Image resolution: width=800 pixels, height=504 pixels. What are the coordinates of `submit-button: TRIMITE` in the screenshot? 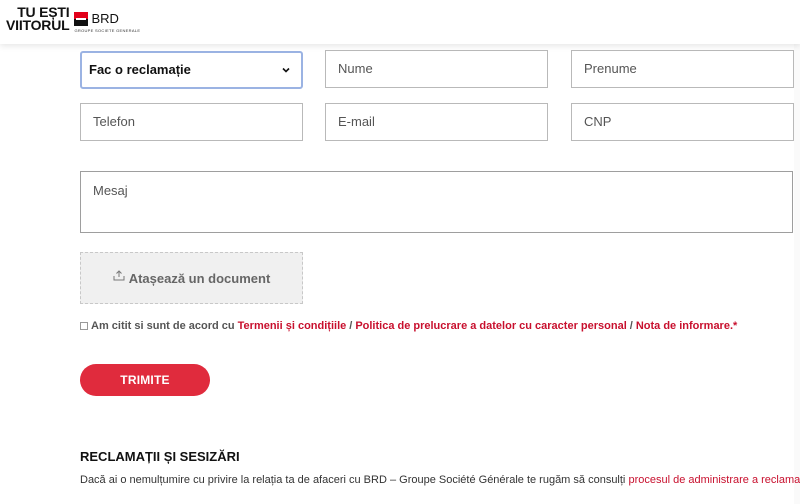 It's located at (145, 380).